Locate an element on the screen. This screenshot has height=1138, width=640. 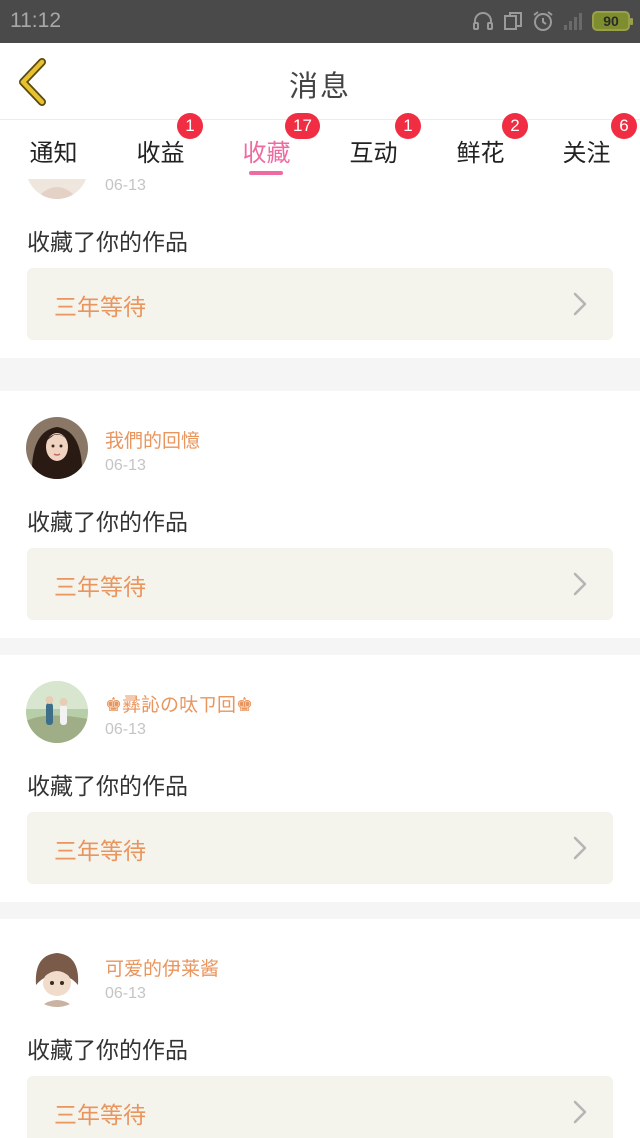
following-badge: 6 is located at coordinates (624, 126).